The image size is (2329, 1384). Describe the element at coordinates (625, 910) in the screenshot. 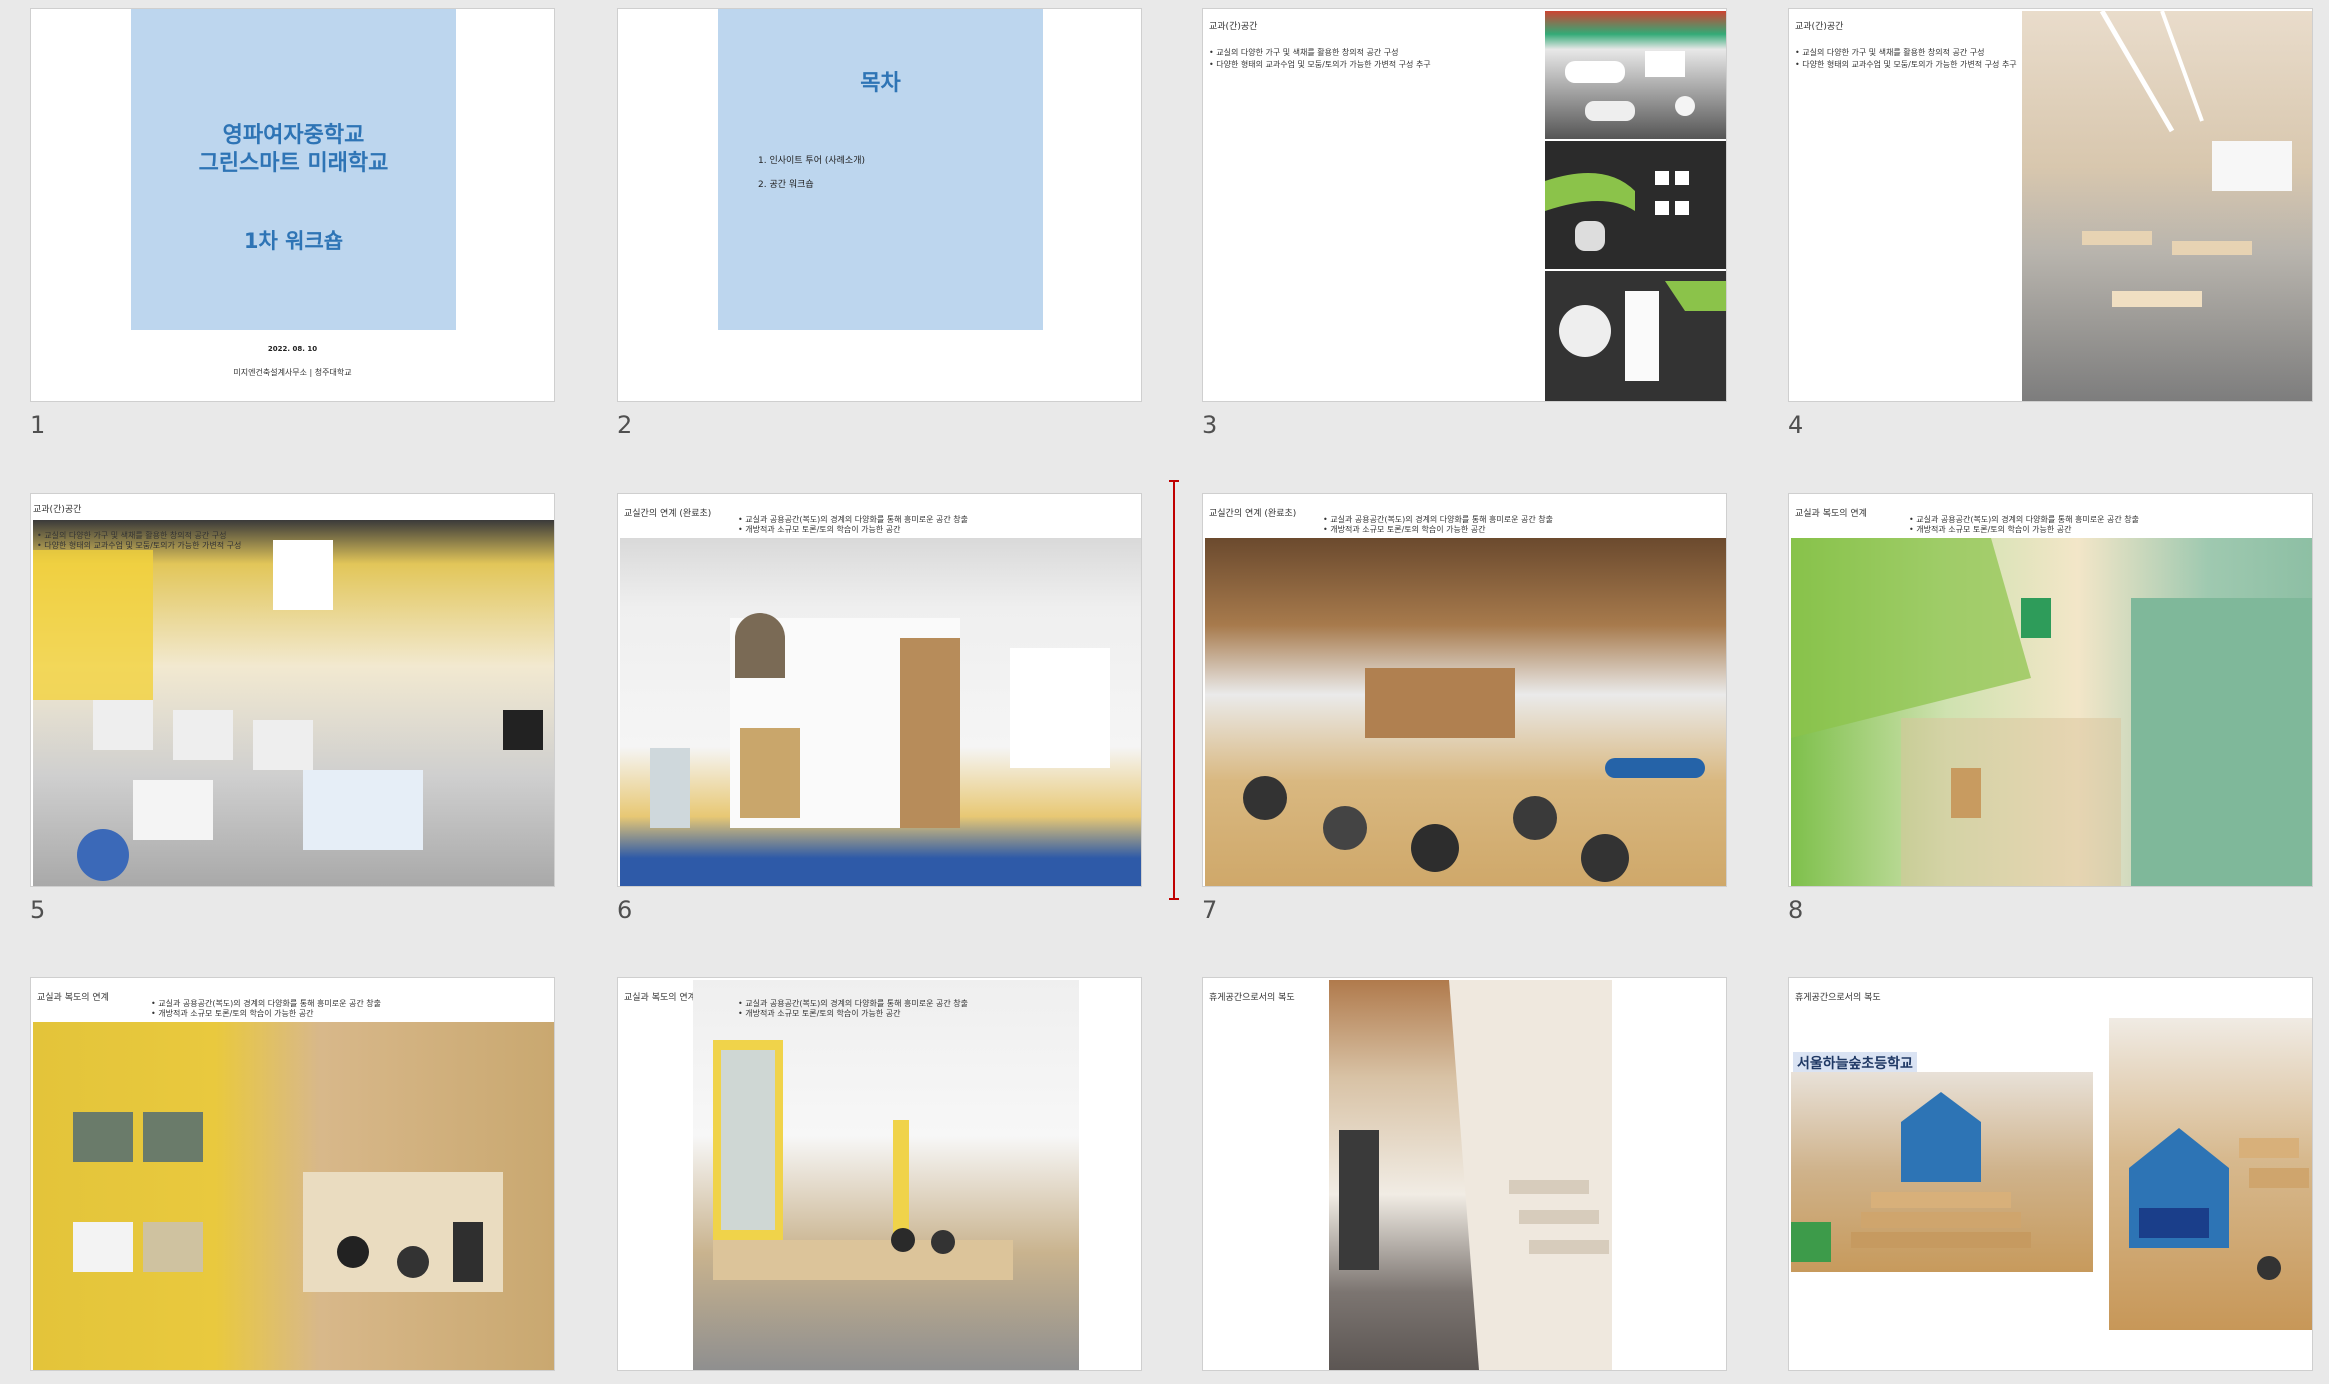

I see `slide-number: 6` at that location.